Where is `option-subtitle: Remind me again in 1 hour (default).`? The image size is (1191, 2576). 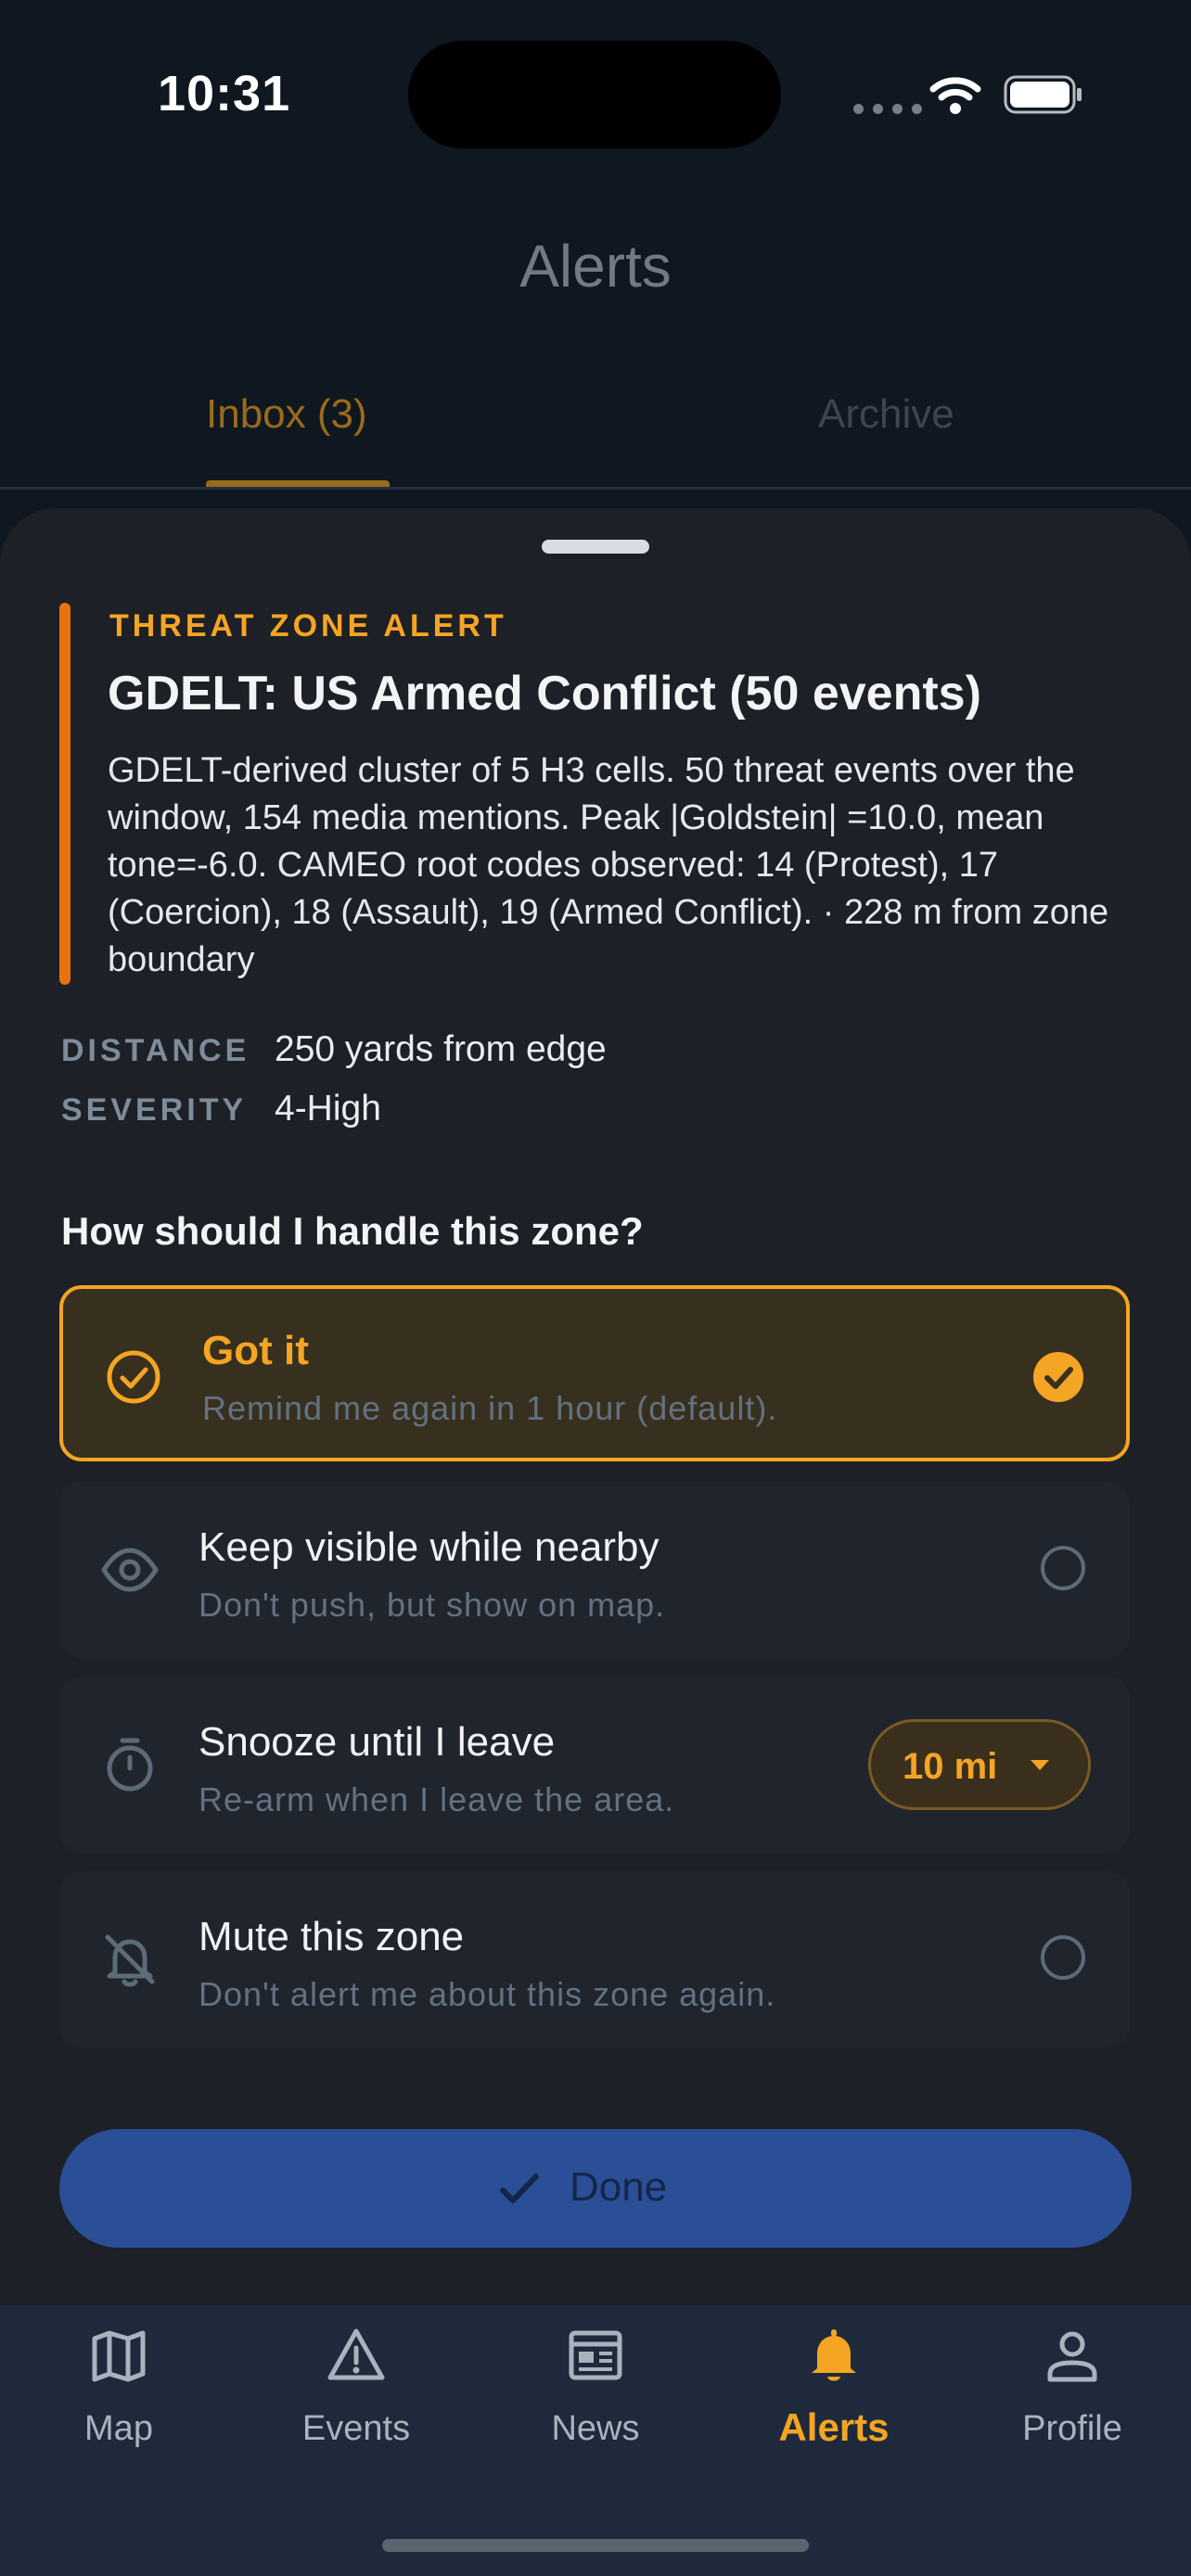 option-subtitle: Remind me again in 1 hour (default). is located at coordinates (490, 1408).